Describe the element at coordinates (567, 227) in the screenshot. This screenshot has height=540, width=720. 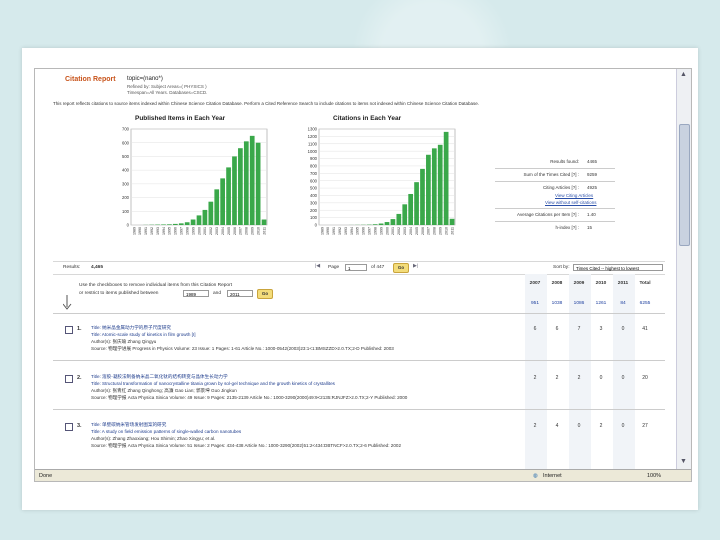
I see `h-index-label: h-index [?] :` at that location.